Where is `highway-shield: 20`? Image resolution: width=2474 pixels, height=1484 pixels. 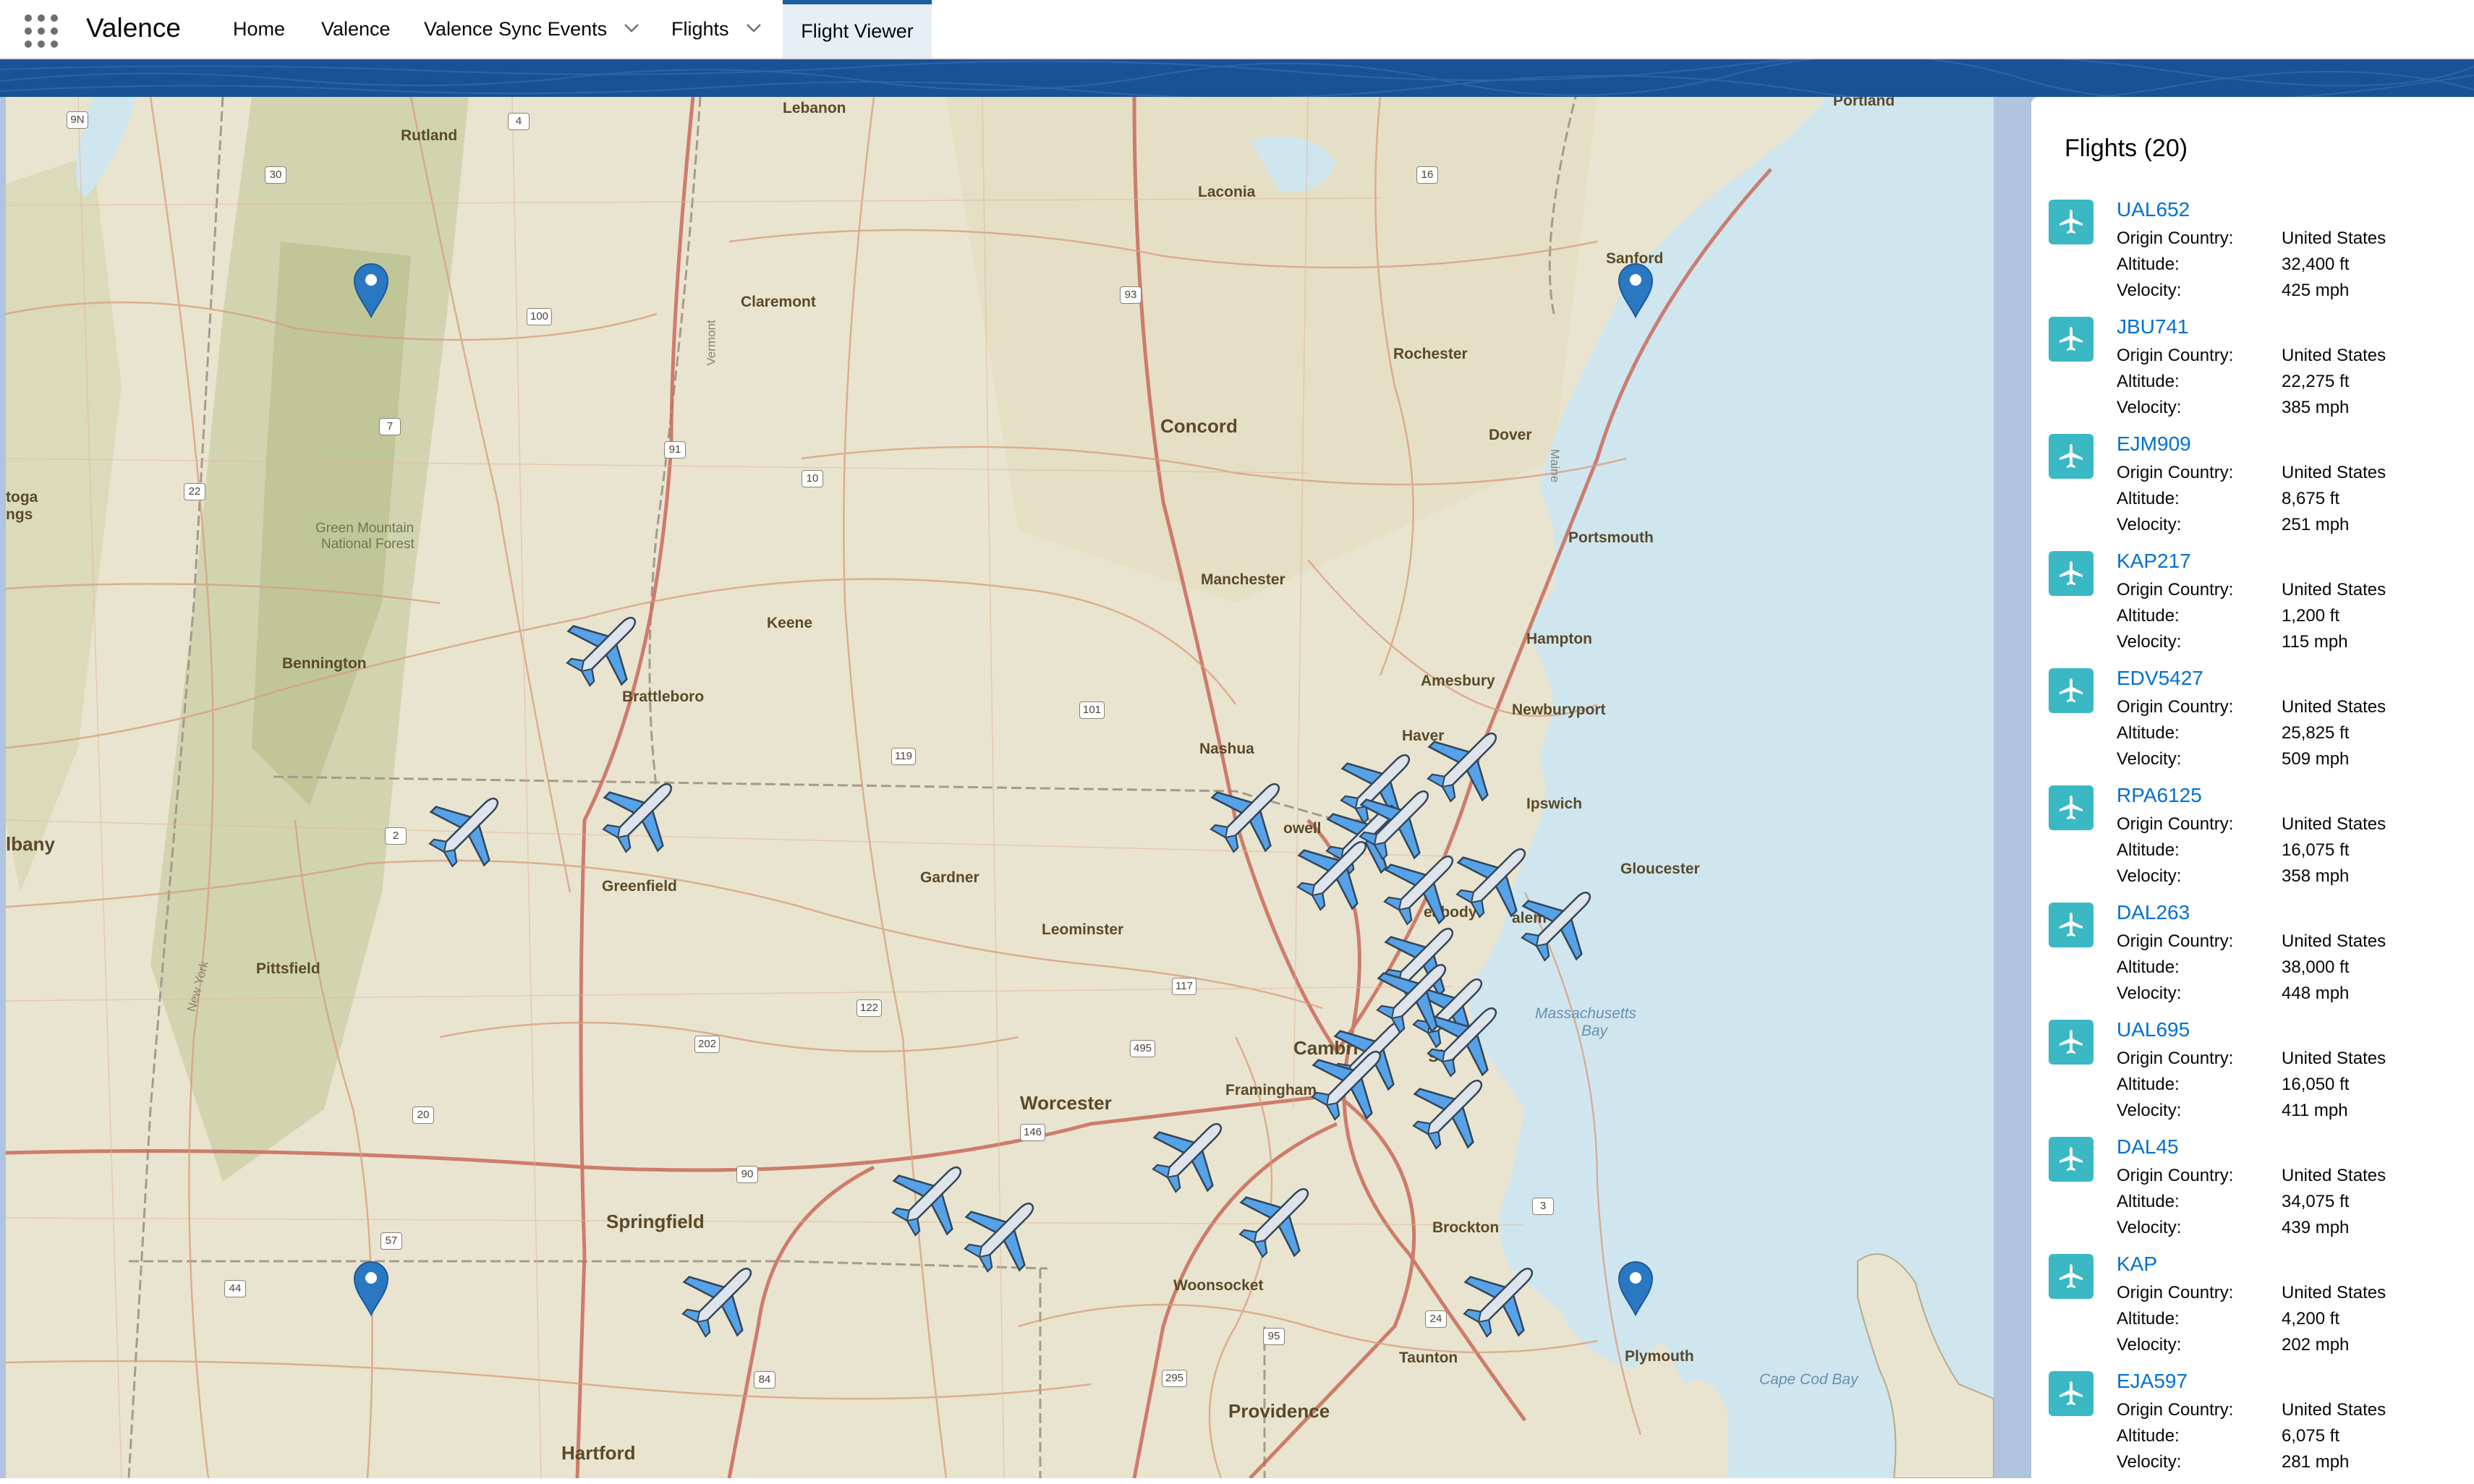
highway-shield: 20 is located at coordinates (423, 1115).